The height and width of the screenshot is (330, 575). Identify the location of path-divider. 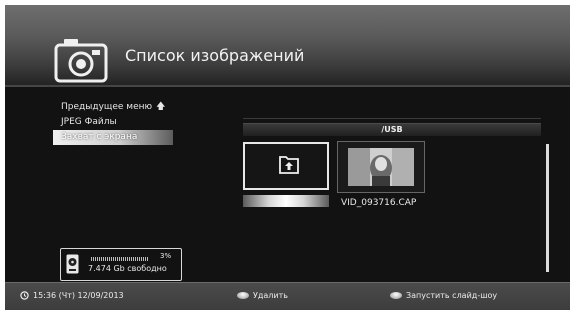
(392, 118).